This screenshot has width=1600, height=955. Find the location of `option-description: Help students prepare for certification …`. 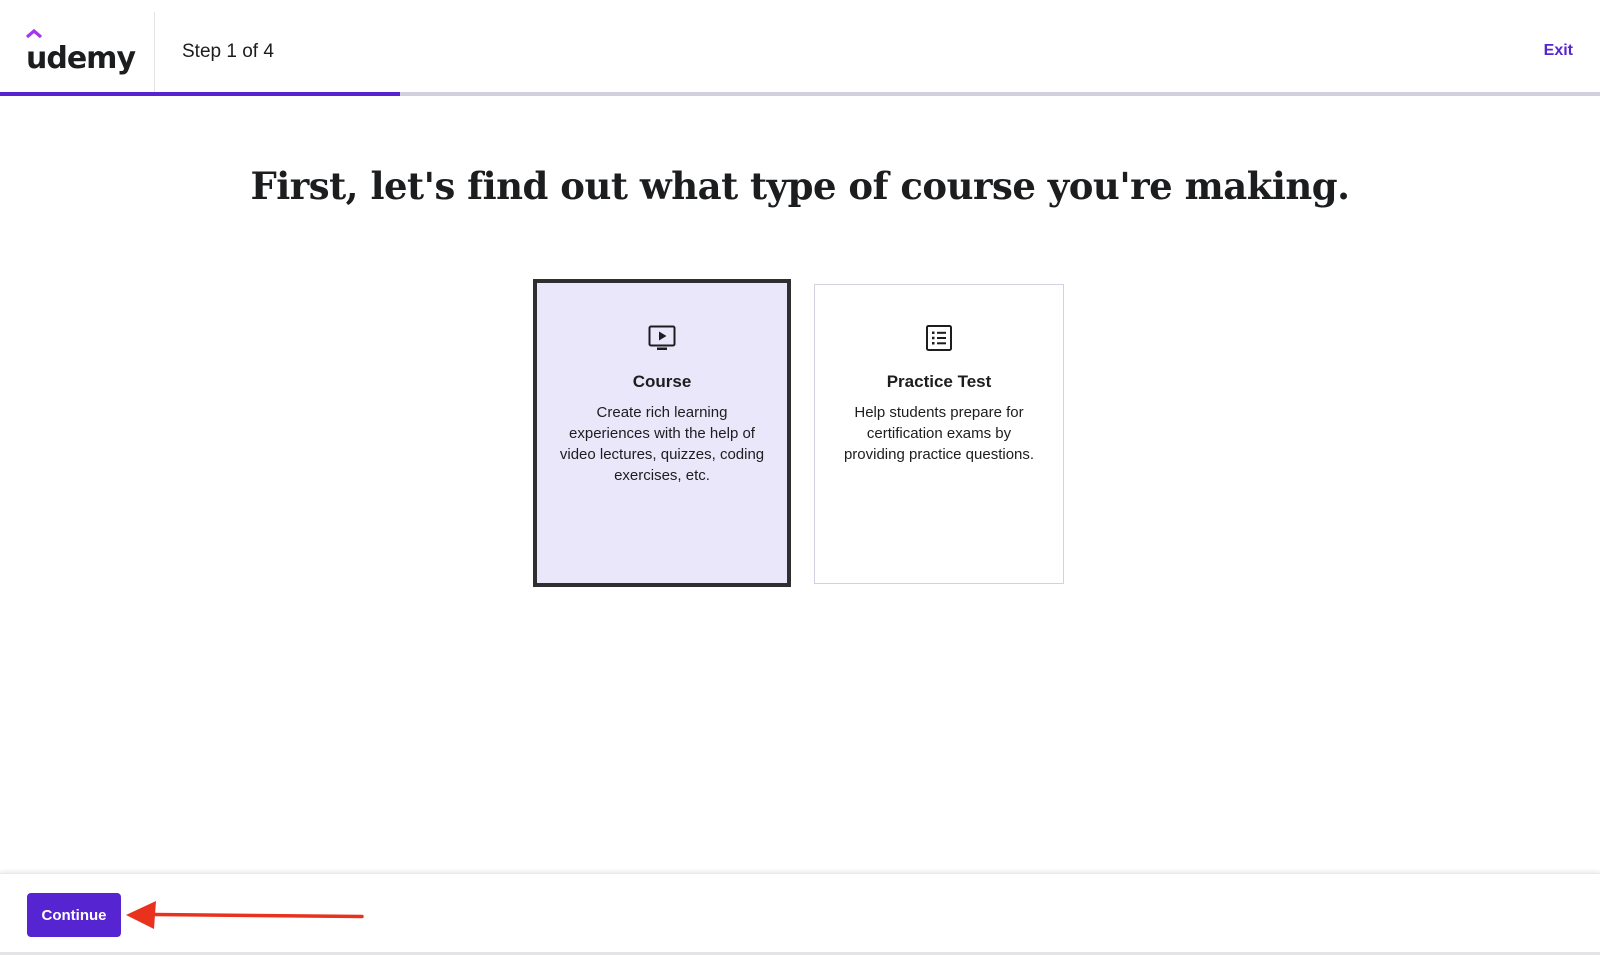

option-description: Help students prepare for certification … is located at coordinates (939, 433).